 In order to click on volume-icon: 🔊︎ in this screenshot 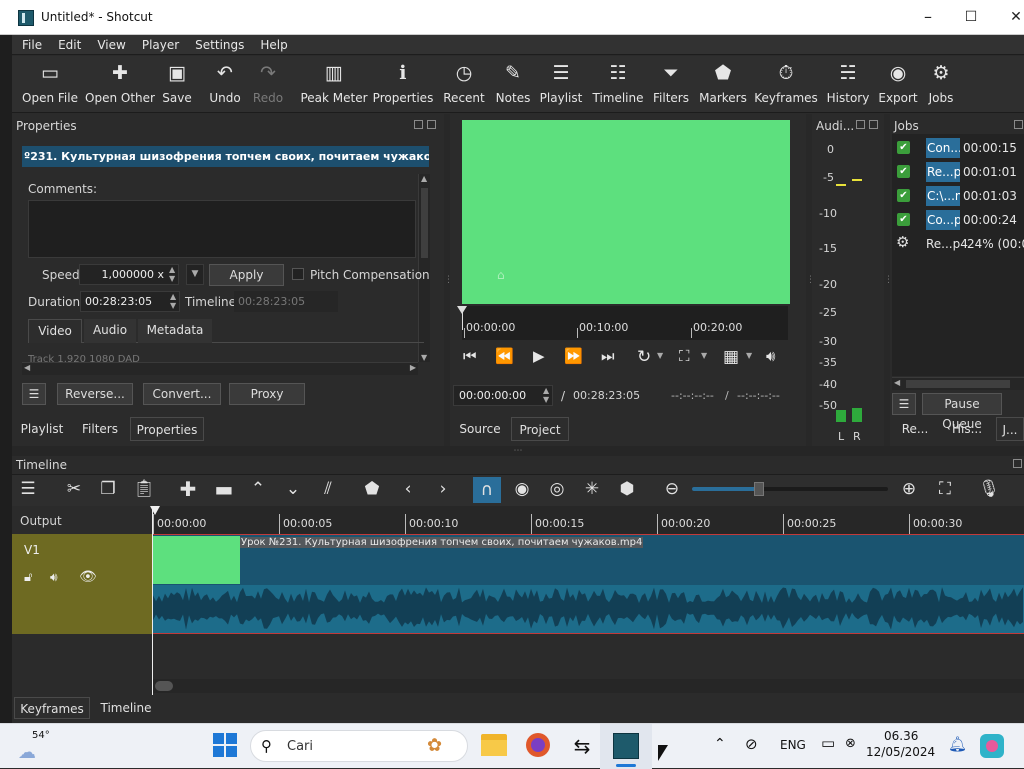, I will do `click(770, 356)`.